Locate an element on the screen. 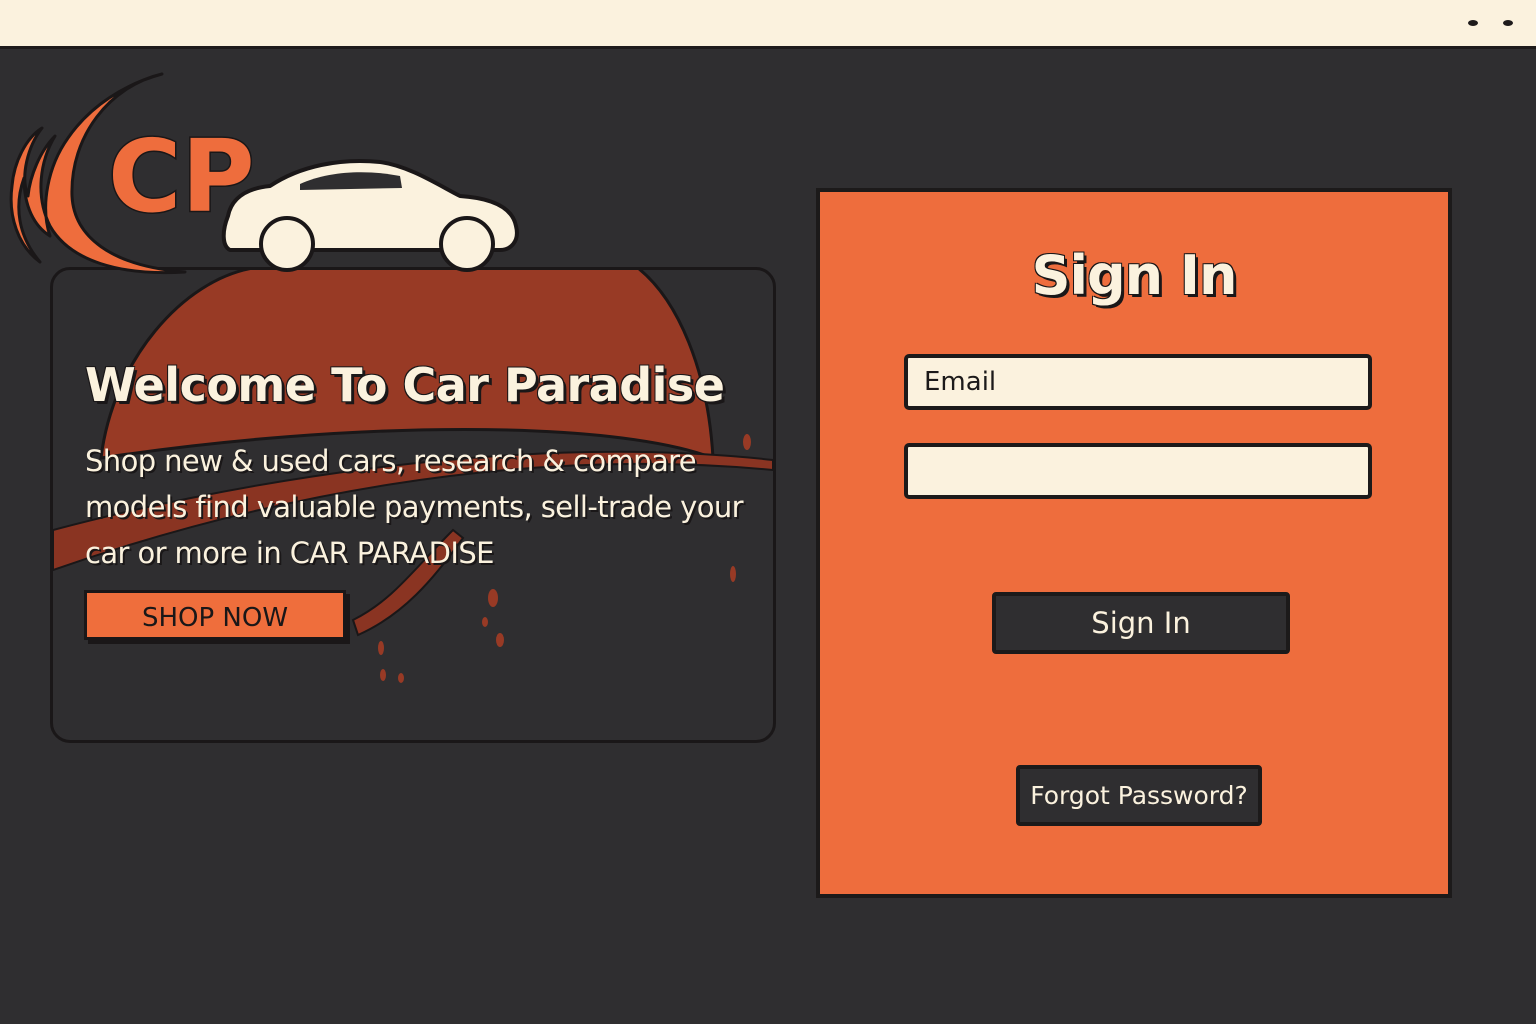 This screenshot has width=1536, height=1024. top-bar is located at coordinates (768, 24).